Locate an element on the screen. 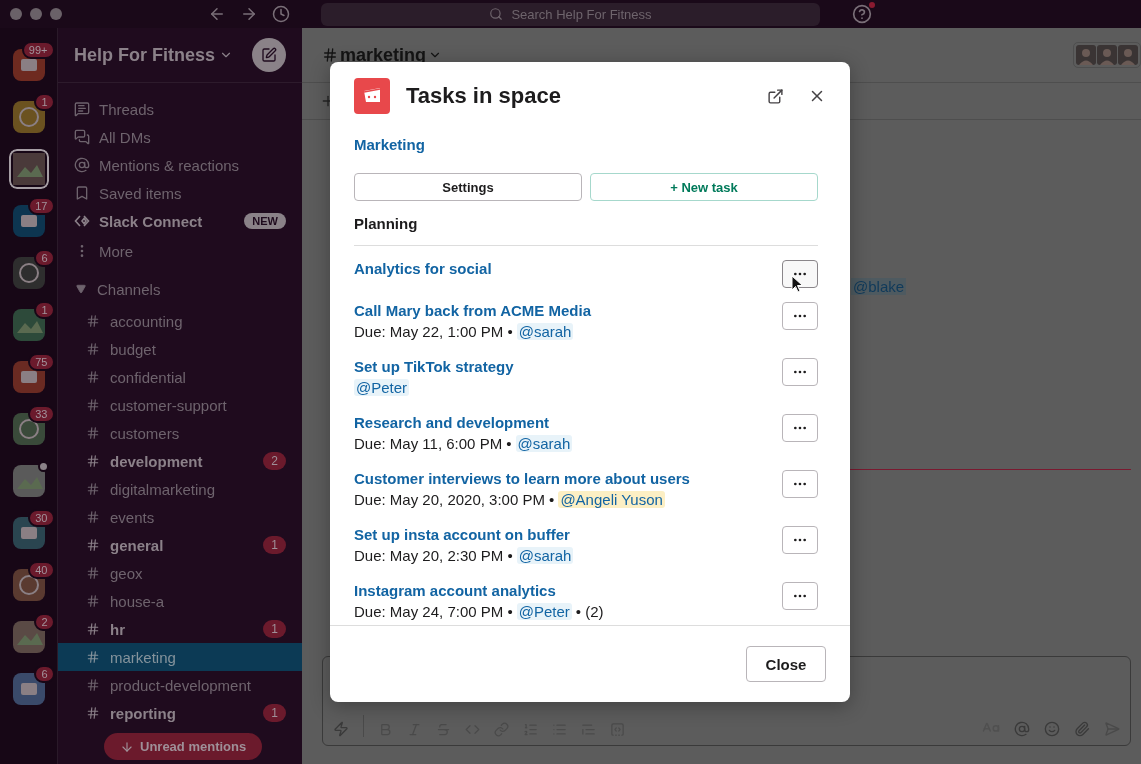  channel-item: marketing is located at coordinates (180, 657).